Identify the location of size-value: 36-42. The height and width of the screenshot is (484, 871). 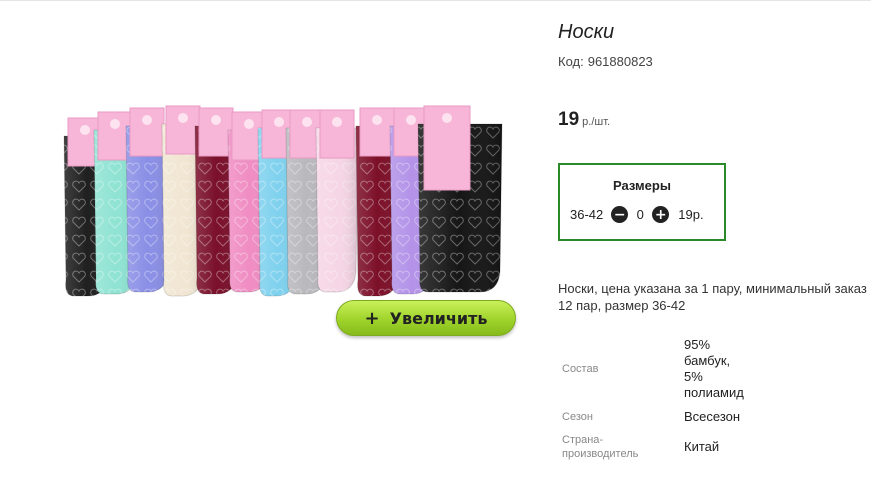
(587, 214).